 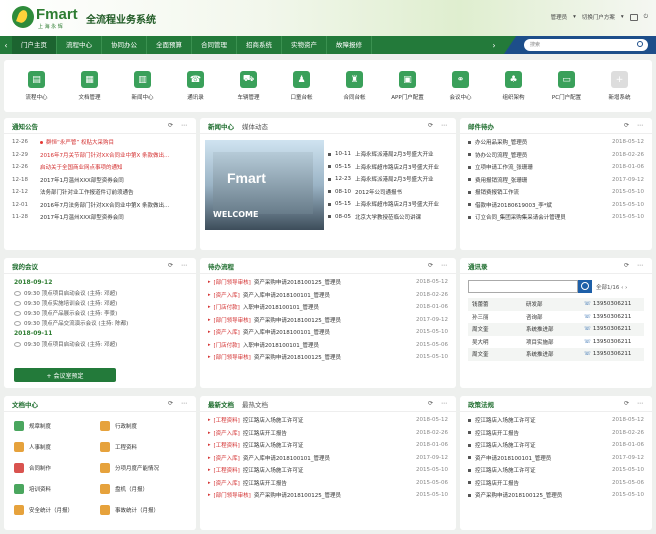 What do you see at coordinates (556, 180) in the screenshot?
I see `mail-item: 费用报销流程_张珊珊 2017-09-12` at bounding box center [556, 180].